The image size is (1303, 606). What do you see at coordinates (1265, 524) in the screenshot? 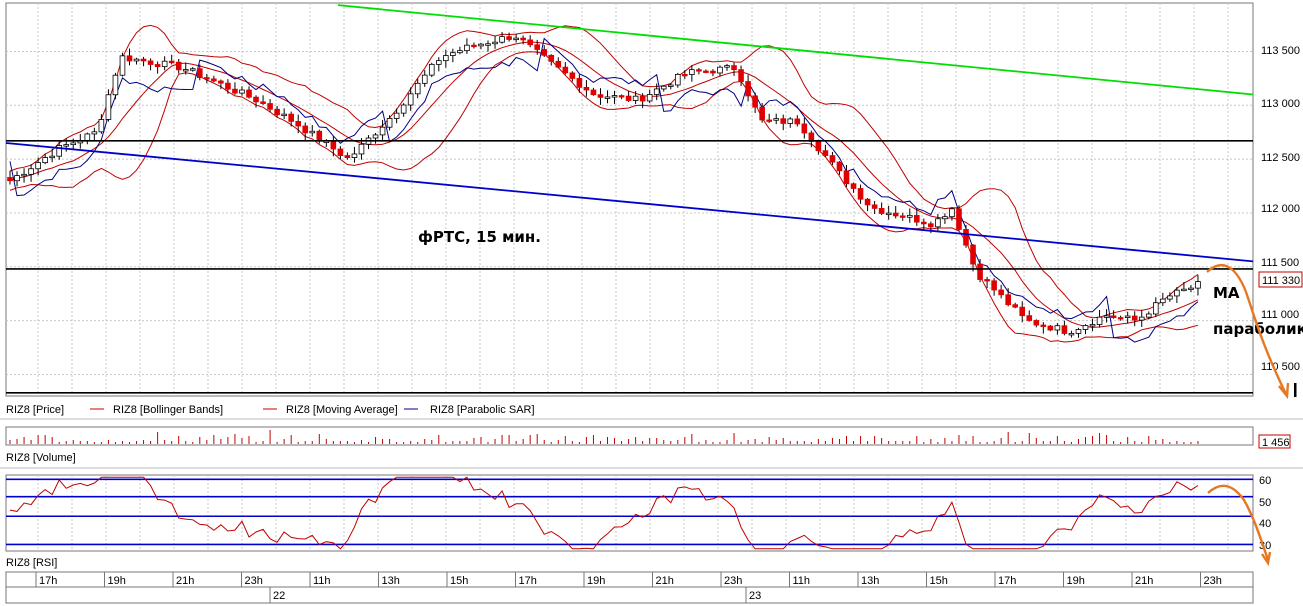
I see `rsi-tick-label: 40` at bounding box center [1265, 524].